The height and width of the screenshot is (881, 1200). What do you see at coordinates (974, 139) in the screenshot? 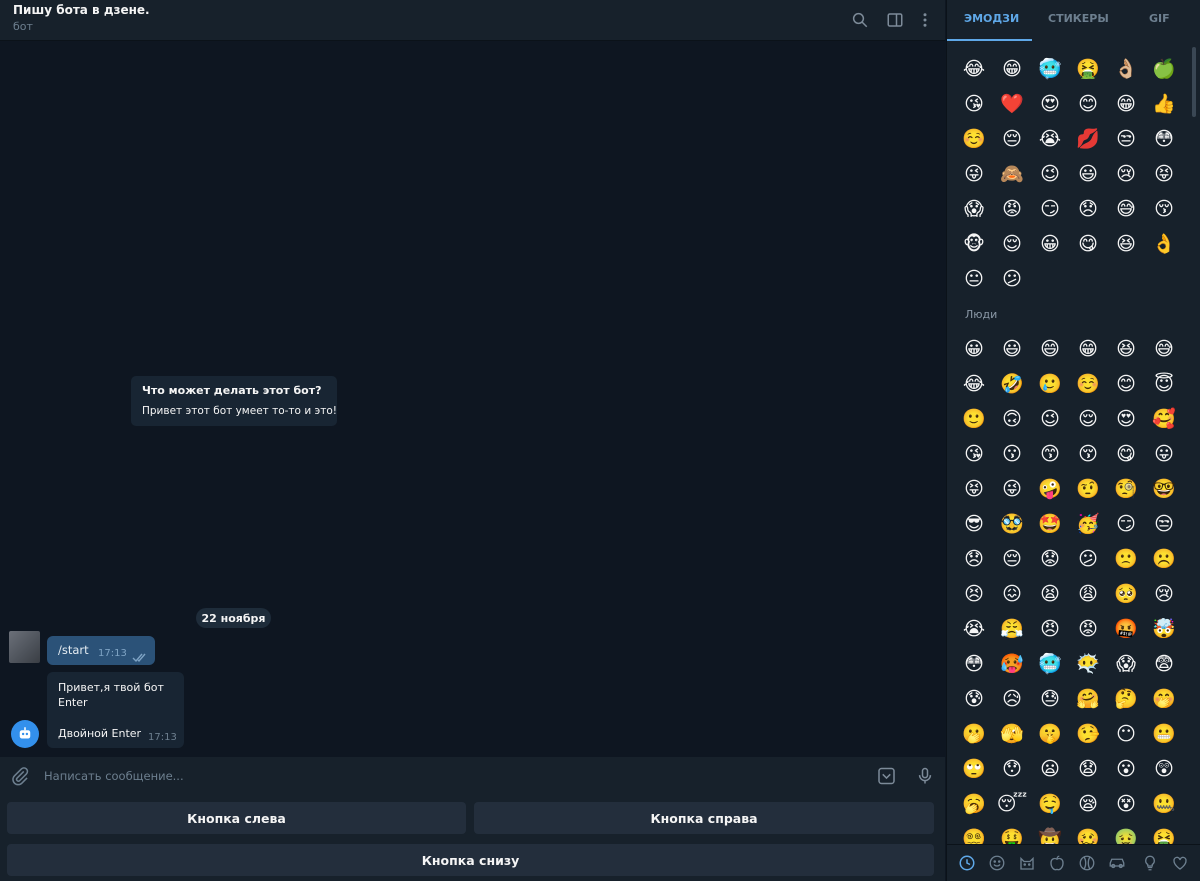
I see `emoji-item: ☺️` at bounding box center [974, 139].